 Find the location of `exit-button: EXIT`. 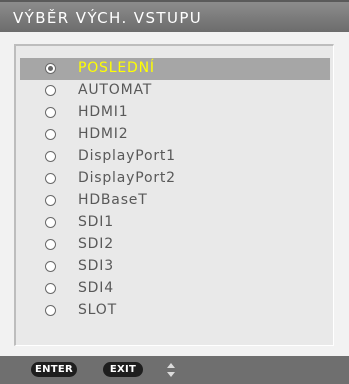

exit-button: EXIT is located at coordinates (123, 369).